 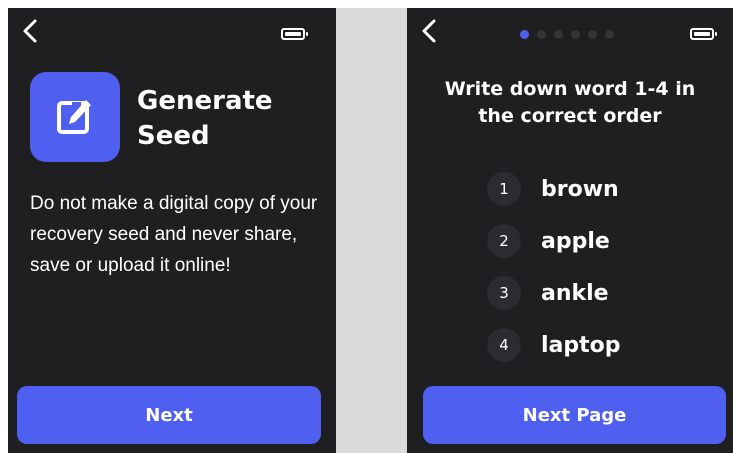 I want to click on page-indicator, so click(x=567, y=34).